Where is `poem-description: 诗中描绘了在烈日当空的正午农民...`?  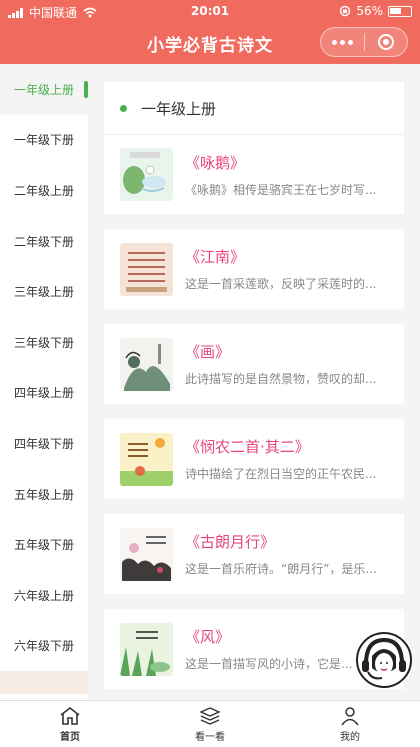
poem-description: 诗中描绘了在烈日当空的正午农民... is located at coordinates (281, 474).